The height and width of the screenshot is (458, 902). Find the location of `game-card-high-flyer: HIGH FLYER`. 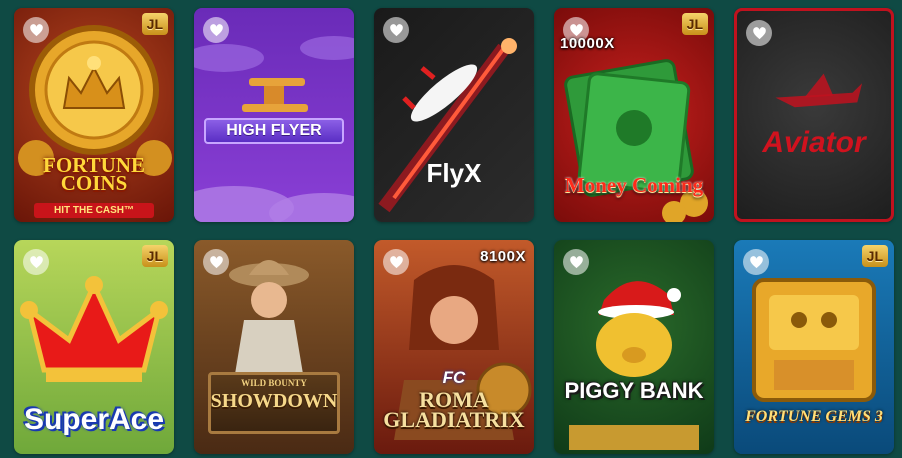

game-card-high-flyer: HIGH FLYER is located at coordinates (274, 115).